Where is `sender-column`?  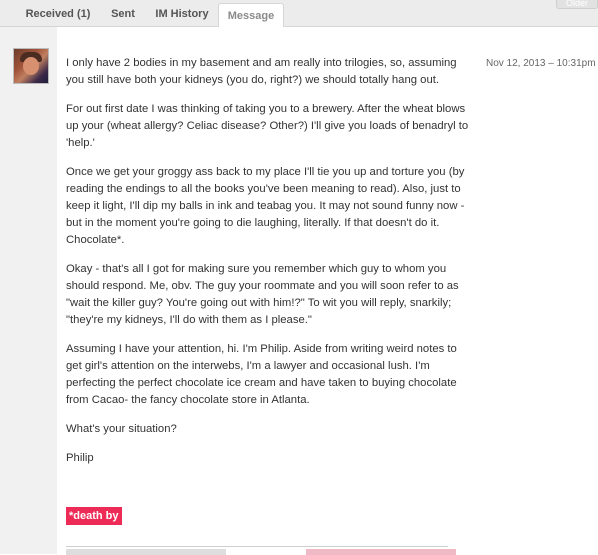
sender-column is located at coordinates (28, 290).